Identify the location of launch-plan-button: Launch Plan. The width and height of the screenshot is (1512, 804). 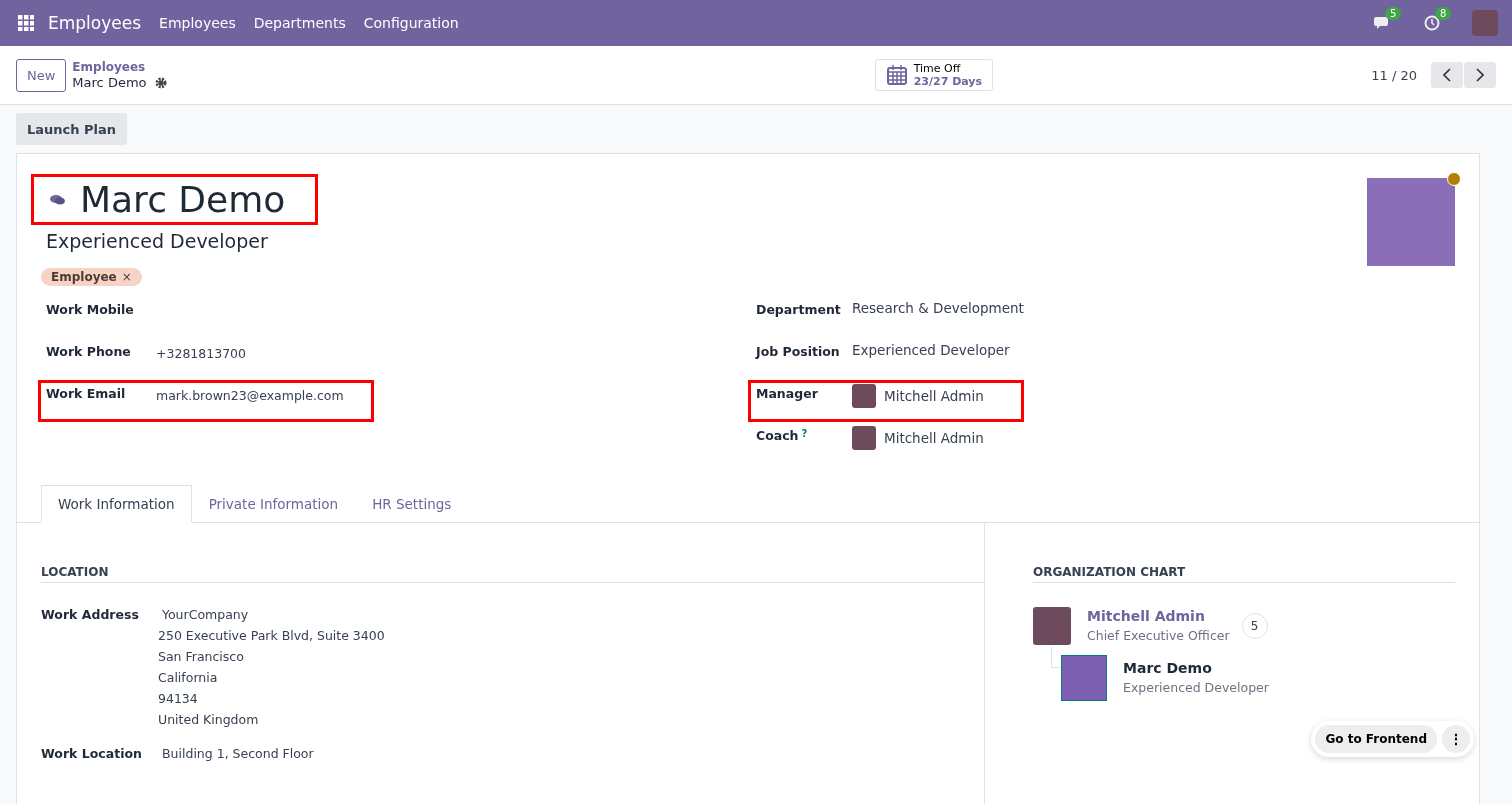
(72, 129).